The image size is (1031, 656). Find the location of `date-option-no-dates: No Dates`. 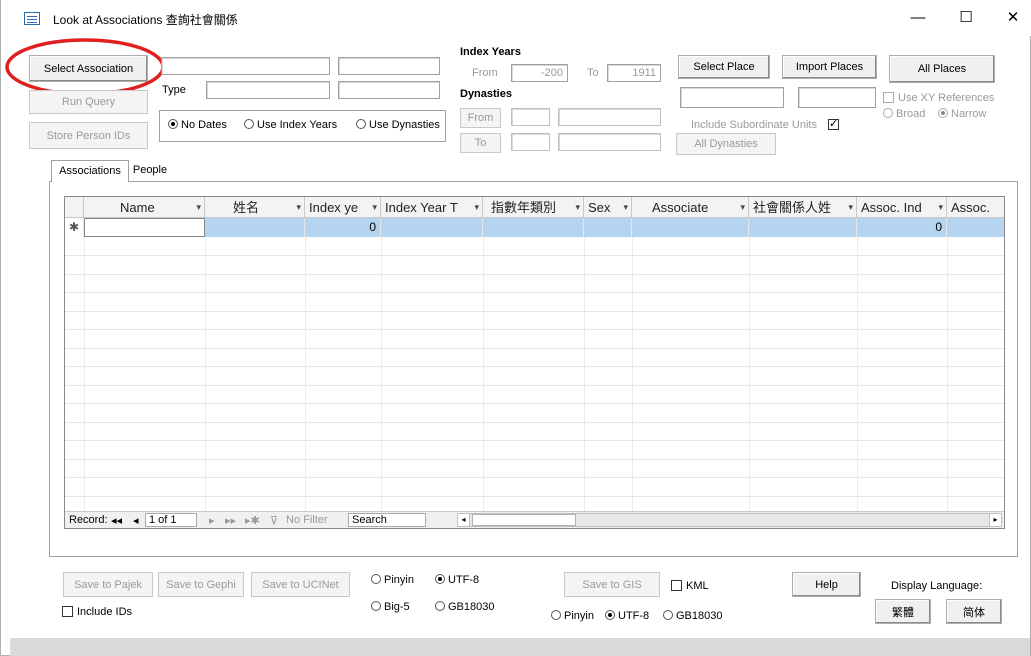

date-option-no-dates: No Dates is located at coordinates (197, 125).